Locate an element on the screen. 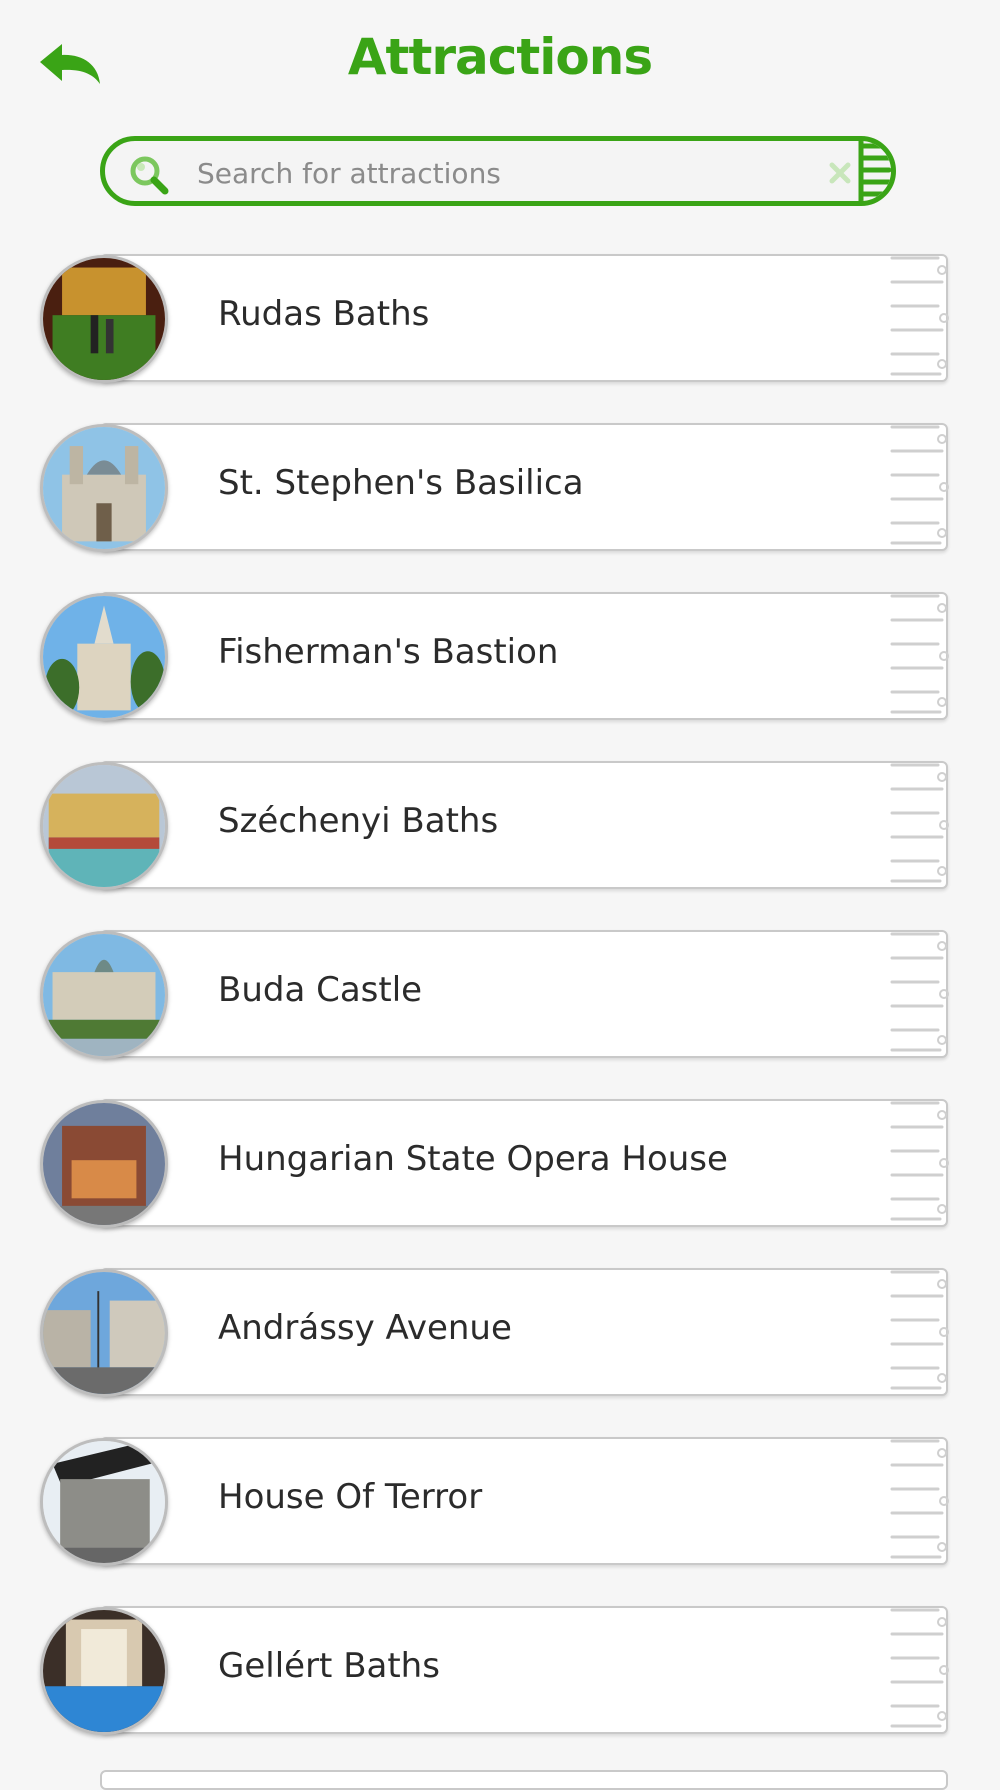 The image size is (1000, 1790). search-bar is located at coordinates (498, 171).